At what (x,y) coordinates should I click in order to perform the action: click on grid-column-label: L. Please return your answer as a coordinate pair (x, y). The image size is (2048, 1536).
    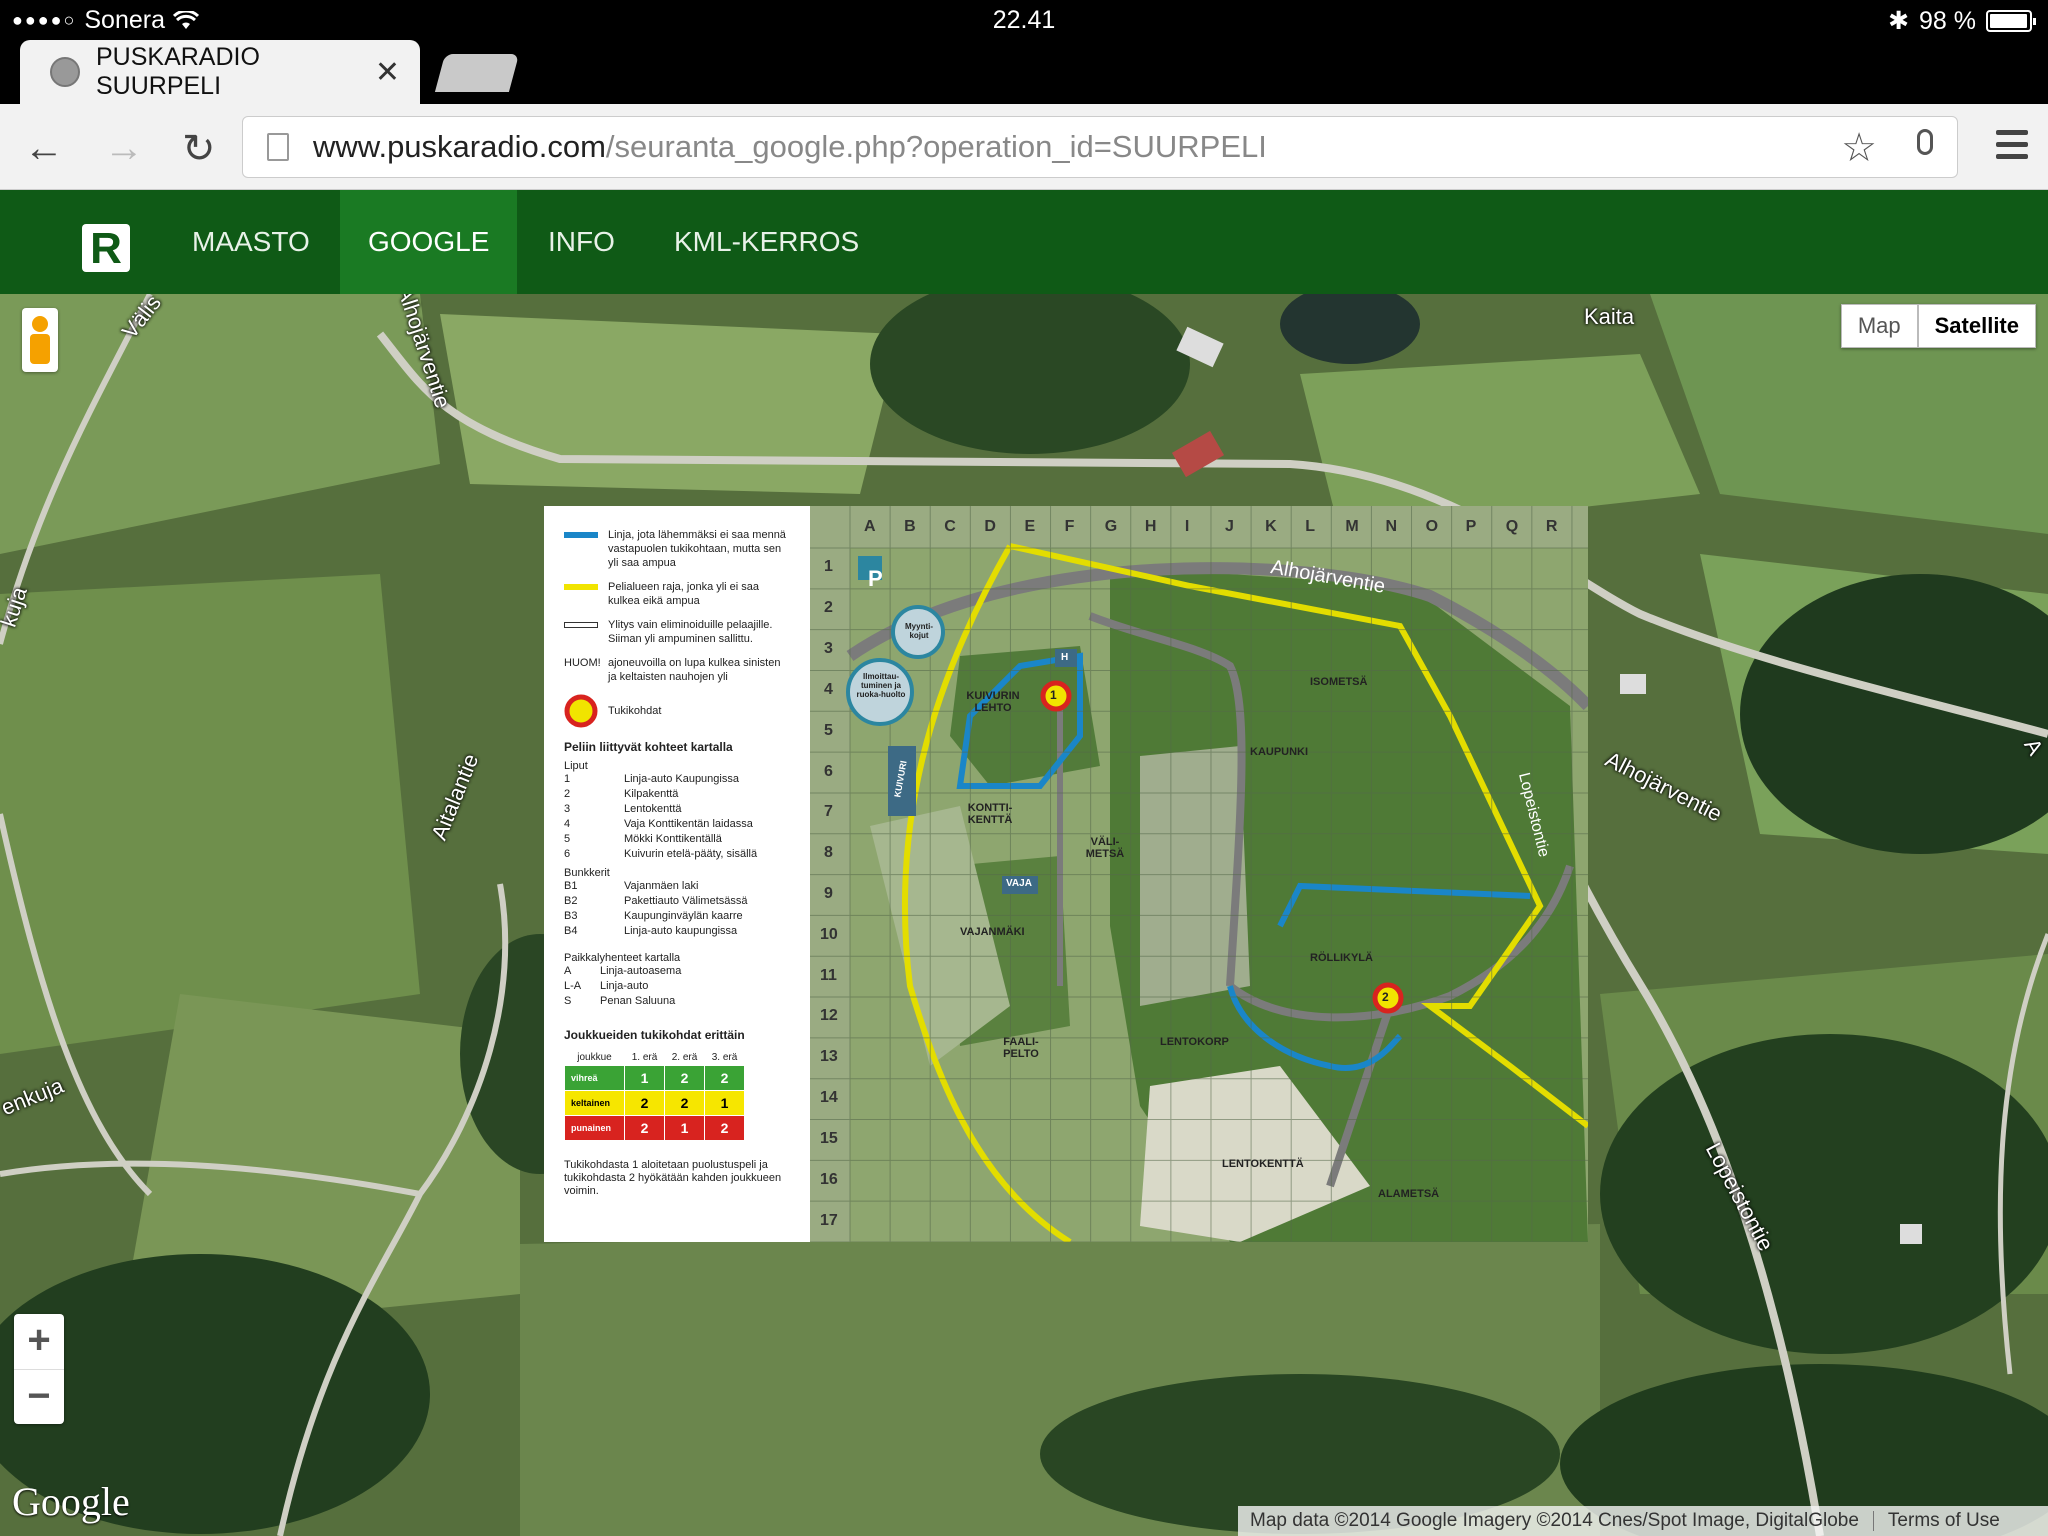
    Looking at the image, I should click on (1310, 526).